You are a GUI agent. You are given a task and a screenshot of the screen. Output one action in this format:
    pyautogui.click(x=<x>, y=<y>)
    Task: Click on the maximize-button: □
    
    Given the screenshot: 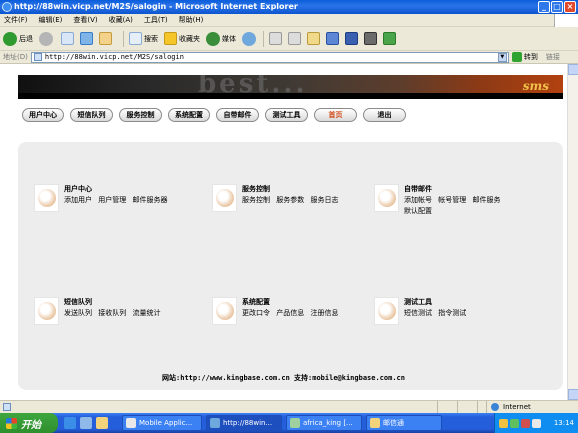 What is the action you would take?
    pyautogui.click(x=557, y=7)
    